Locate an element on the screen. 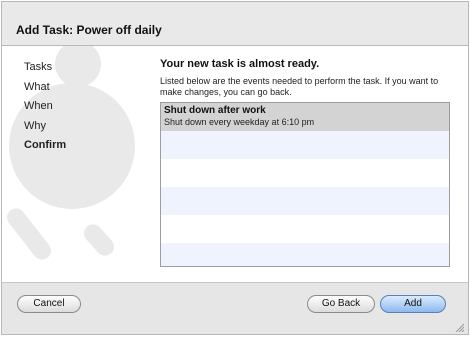  add-button: Add is located at coordinates (413, 304).